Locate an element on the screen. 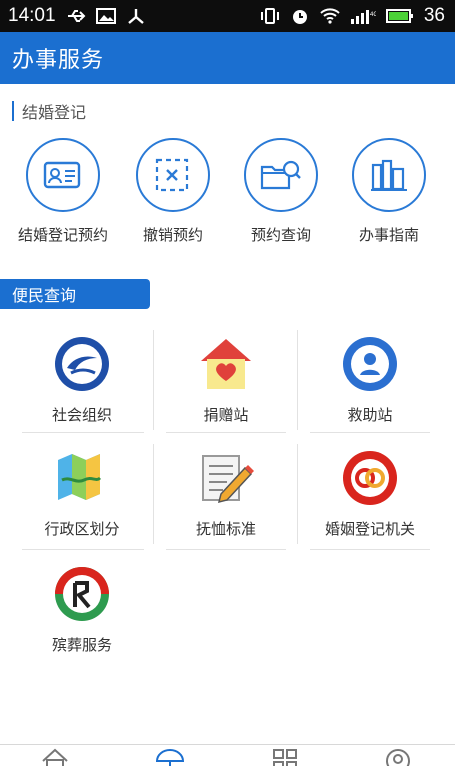 The image size is (455, 766). cancel-appointment-button: 撤销预约 is located at coordinates (173, 191).